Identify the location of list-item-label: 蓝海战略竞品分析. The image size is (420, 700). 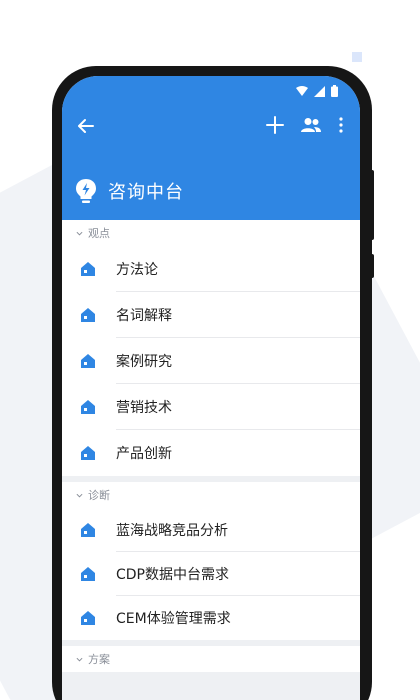
(238, 530).